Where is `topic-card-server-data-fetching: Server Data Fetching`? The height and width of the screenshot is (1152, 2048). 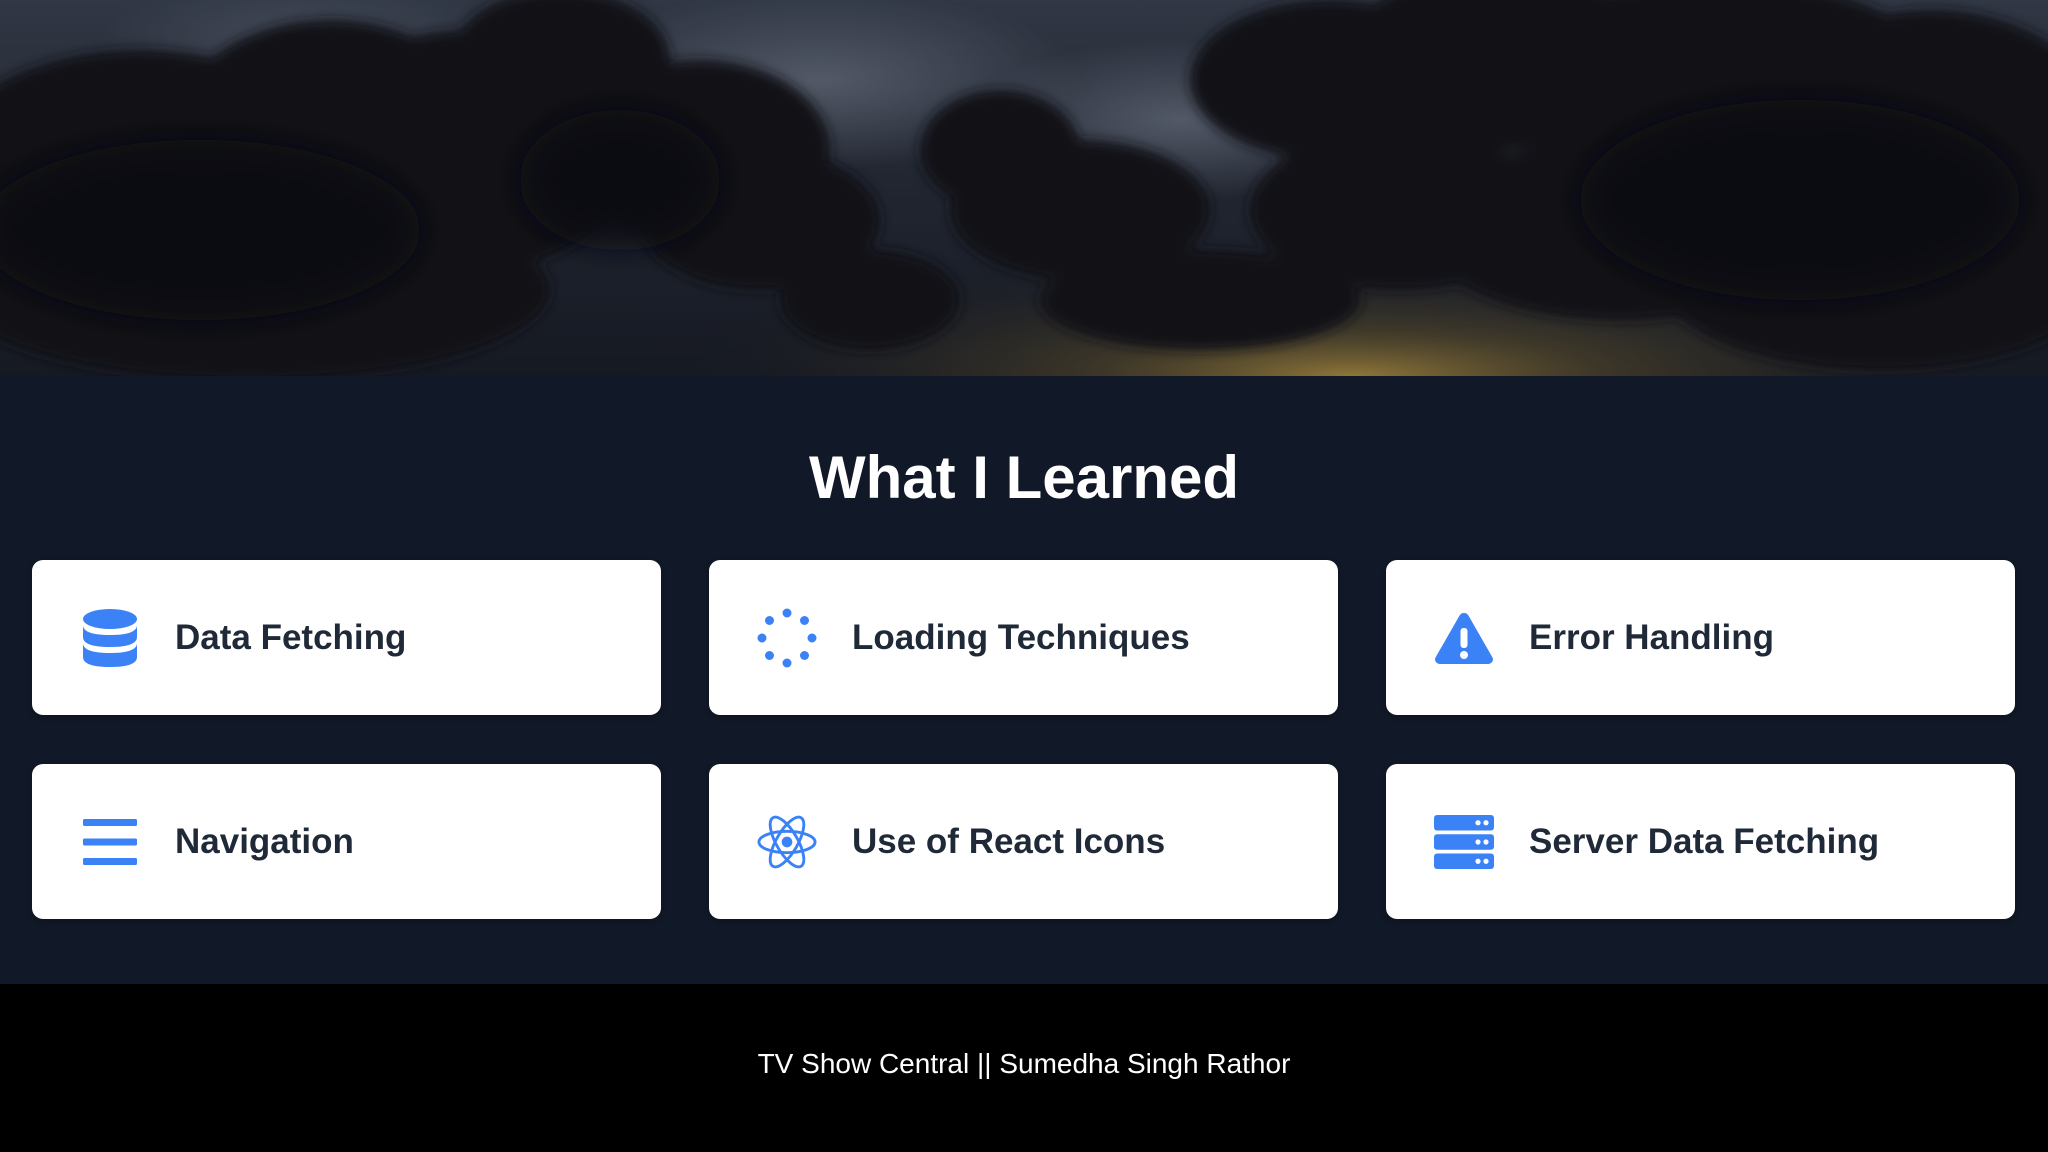
topic-card-server-data-fetching: Server Data Fetching is located at coordinates (1700, 841).